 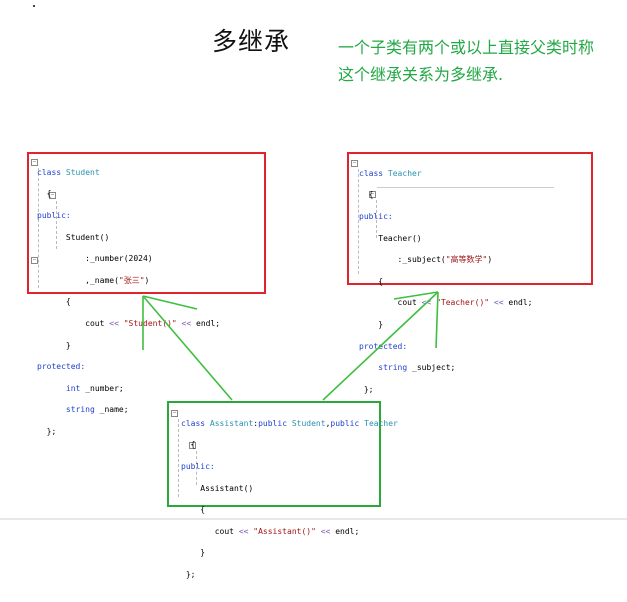 What do you see at coordinates (203, 553) in the screenshot?
I see `code-line: }` at bounding box center [203, 553].